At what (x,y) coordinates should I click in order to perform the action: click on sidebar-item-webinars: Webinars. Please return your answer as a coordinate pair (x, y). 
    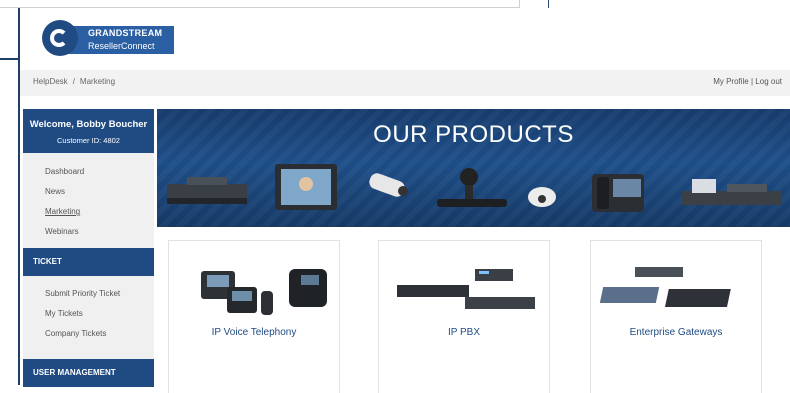
    Looking at the image, I should click on (64, 235).